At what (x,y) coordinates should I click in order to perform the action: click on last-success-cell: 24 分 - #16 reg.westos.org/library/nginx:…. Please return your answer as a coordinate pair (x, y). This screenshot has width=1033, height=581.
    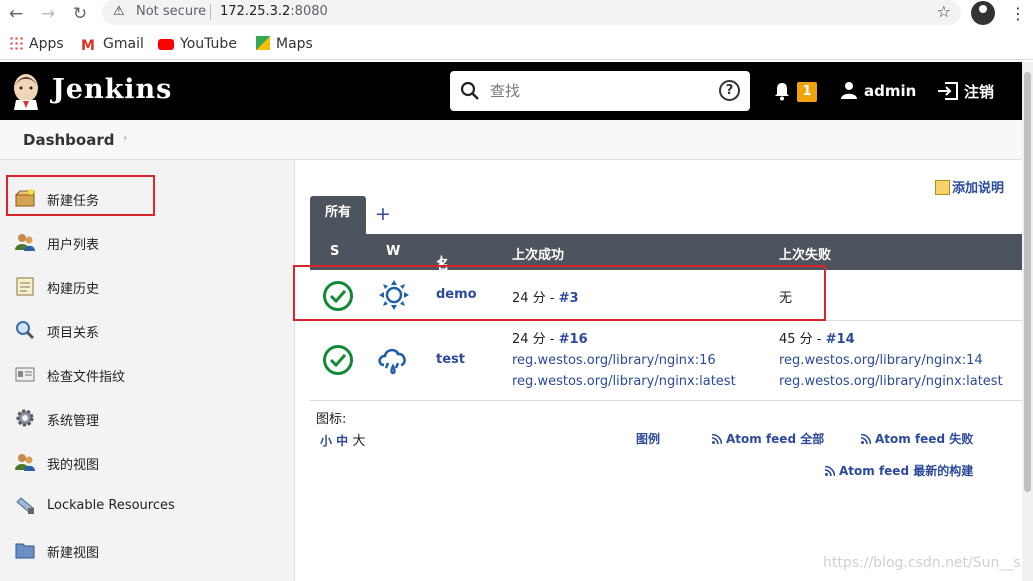
    Looking at the image, I should click on (624, 360).